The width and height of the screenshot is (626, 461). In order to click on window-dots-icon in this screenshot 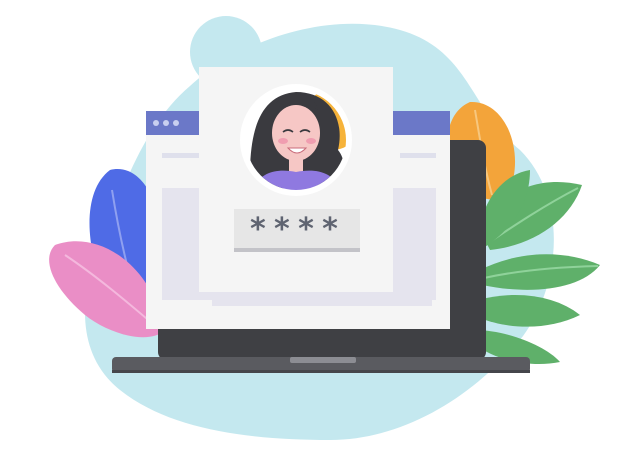, I will do `click(166, 123)`.